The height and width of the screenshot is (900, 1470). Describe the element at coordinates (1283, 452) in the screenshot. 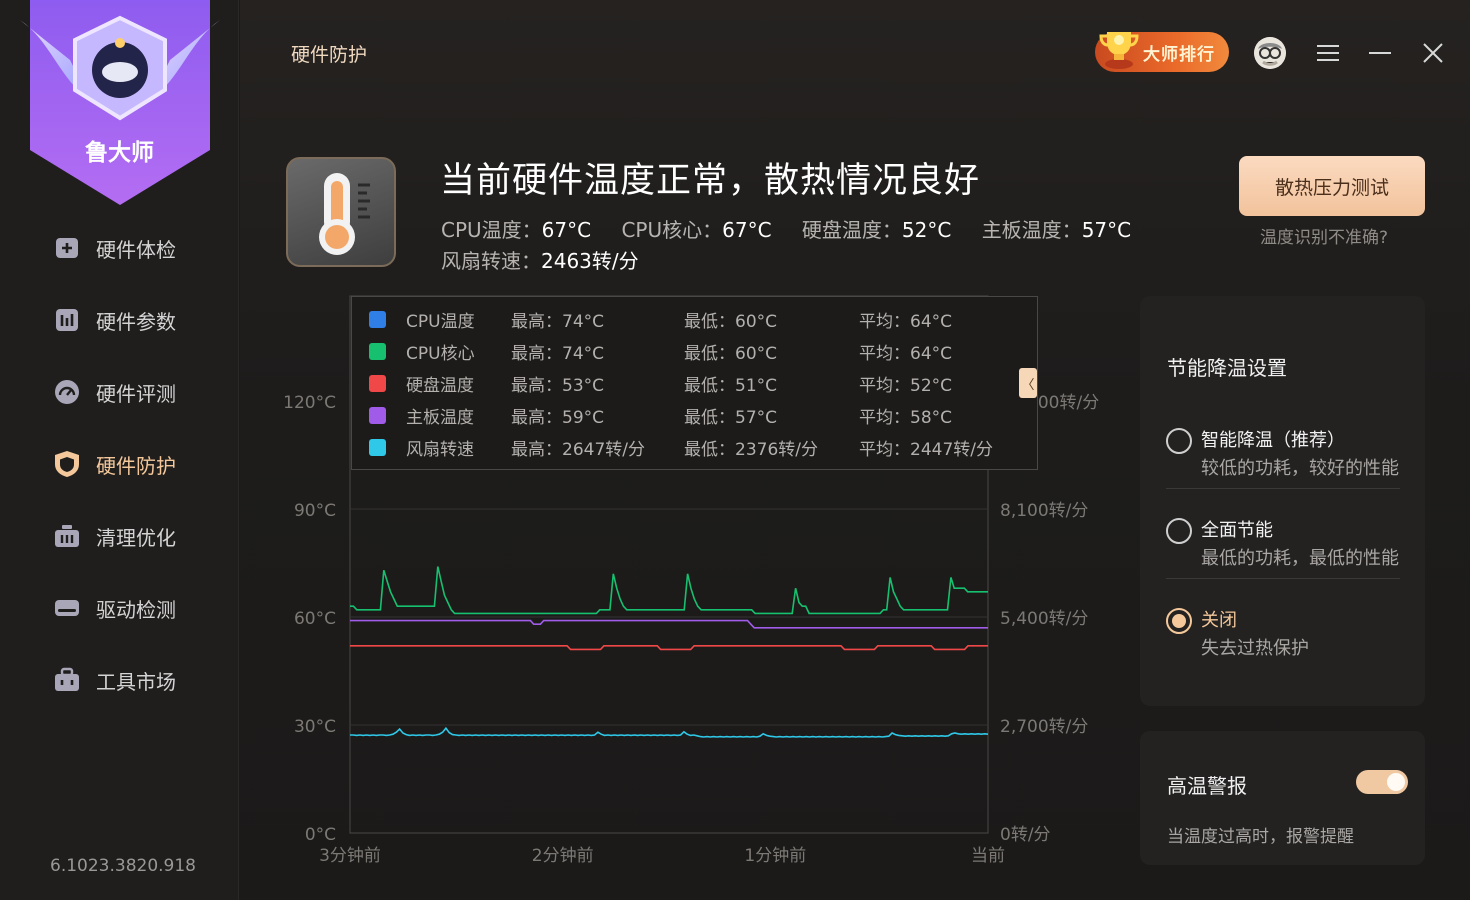

I see `option-smart-cooling: 智能降温（推荐） 较低的功耗，较好的性能` at that location.